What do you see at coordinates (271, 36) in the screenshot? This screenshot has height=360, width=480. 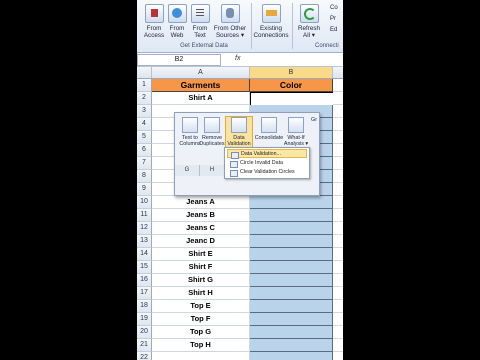 I see `existing-connections-line2: Connections` at bounding box center [271, 36].